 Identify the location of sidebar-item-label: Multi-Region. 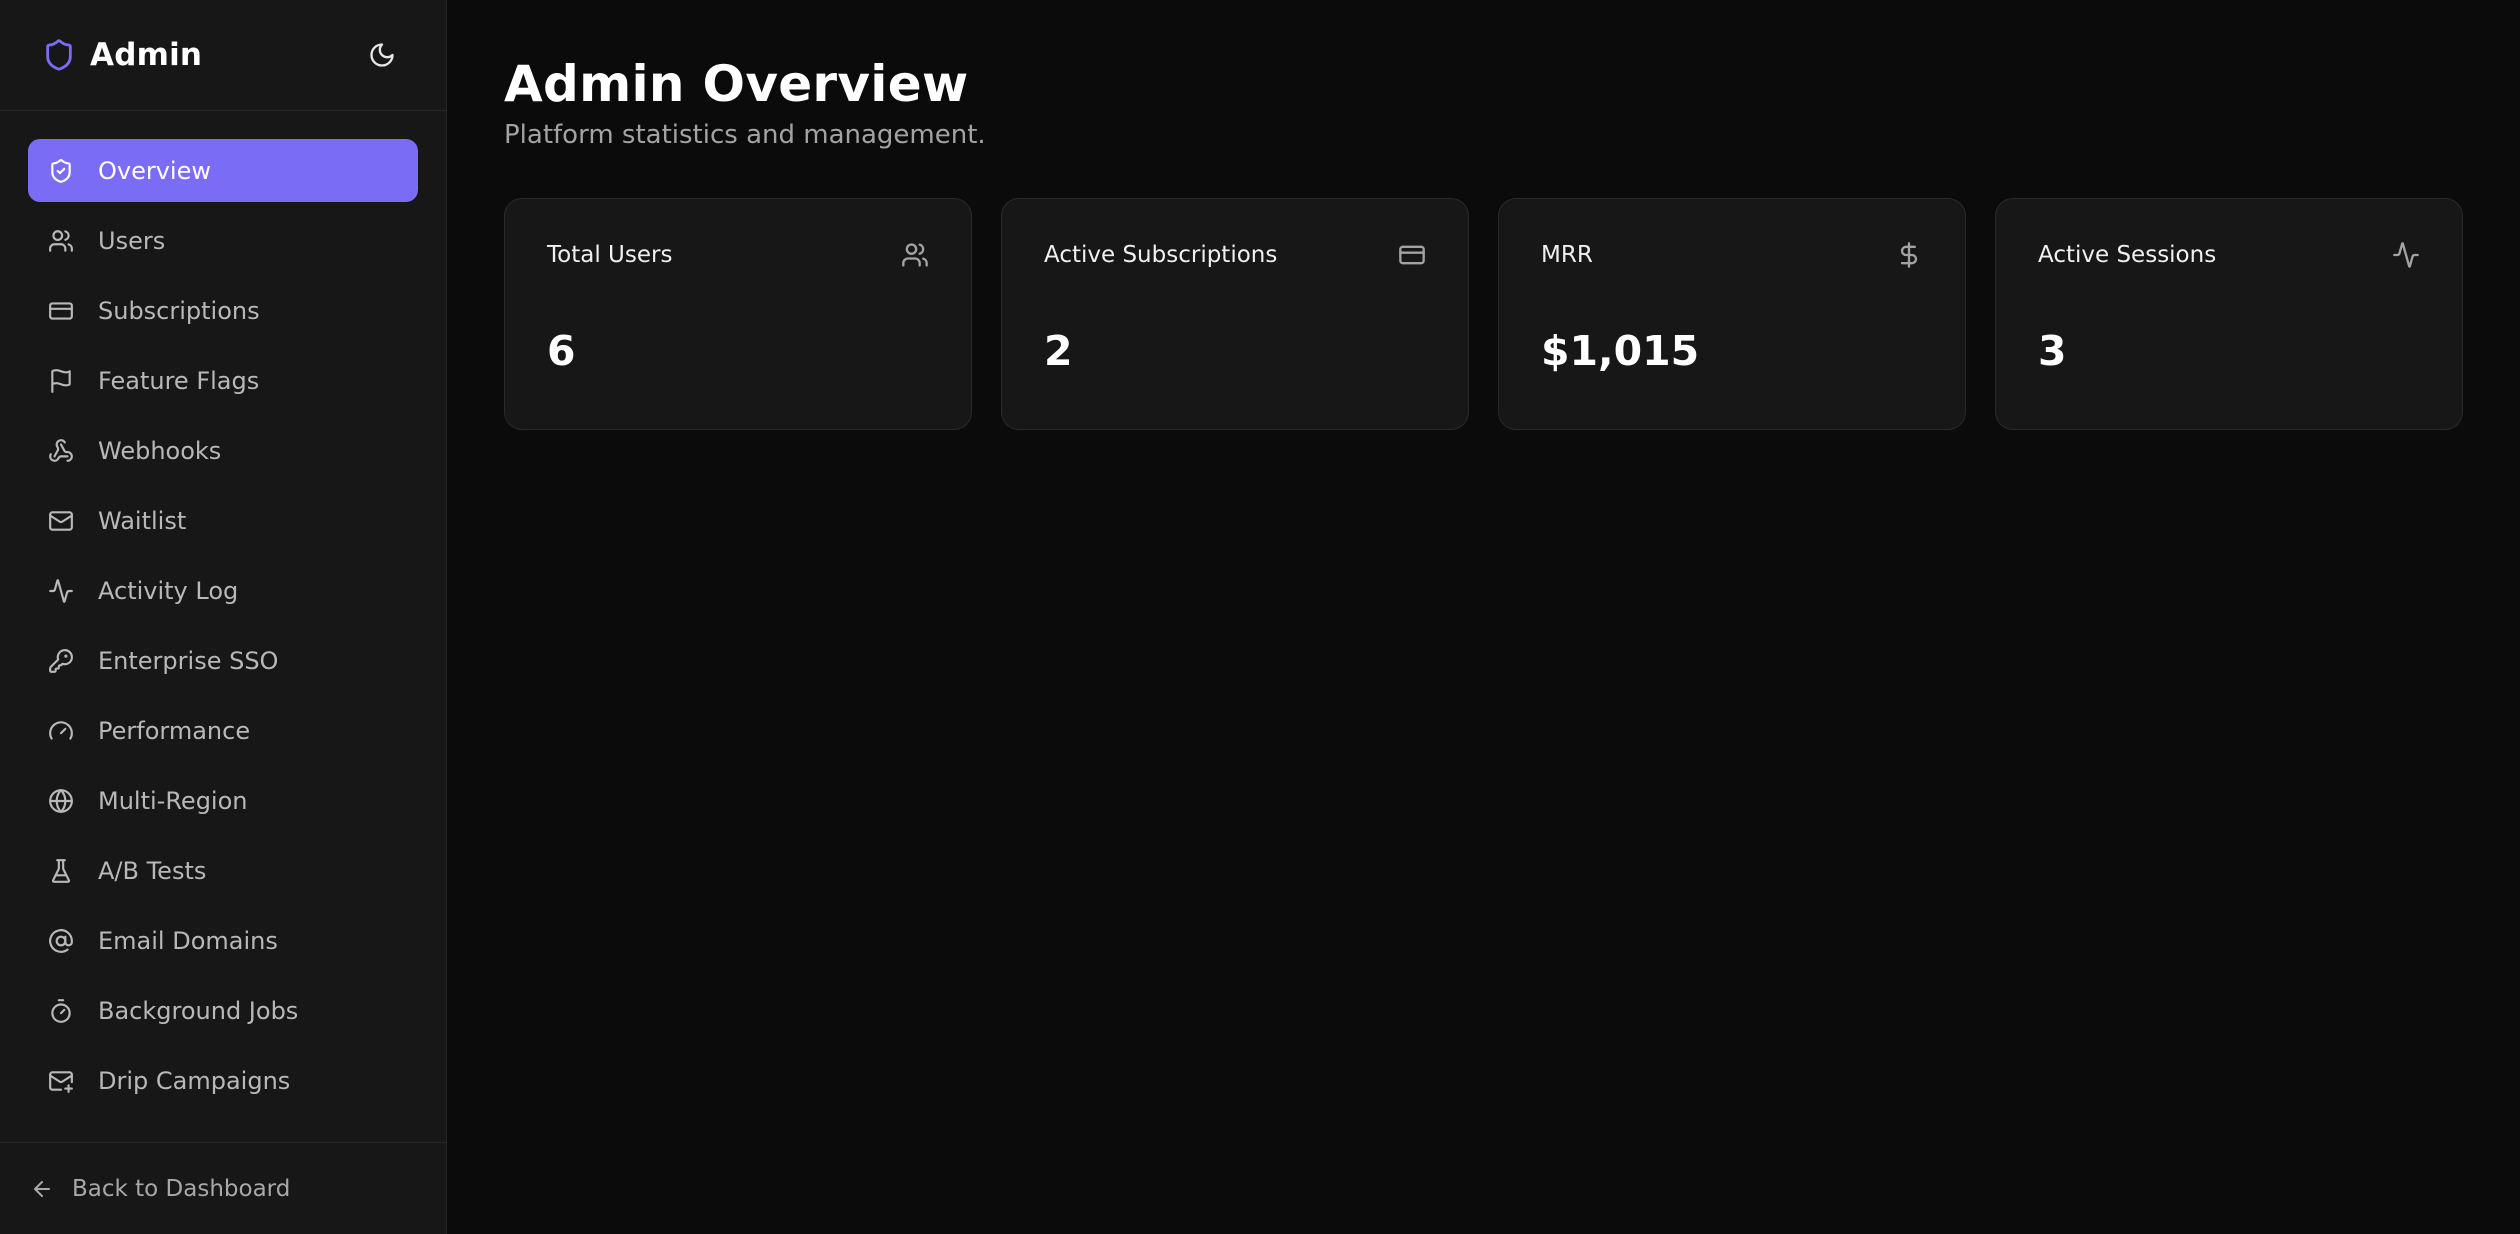
(173, 800).